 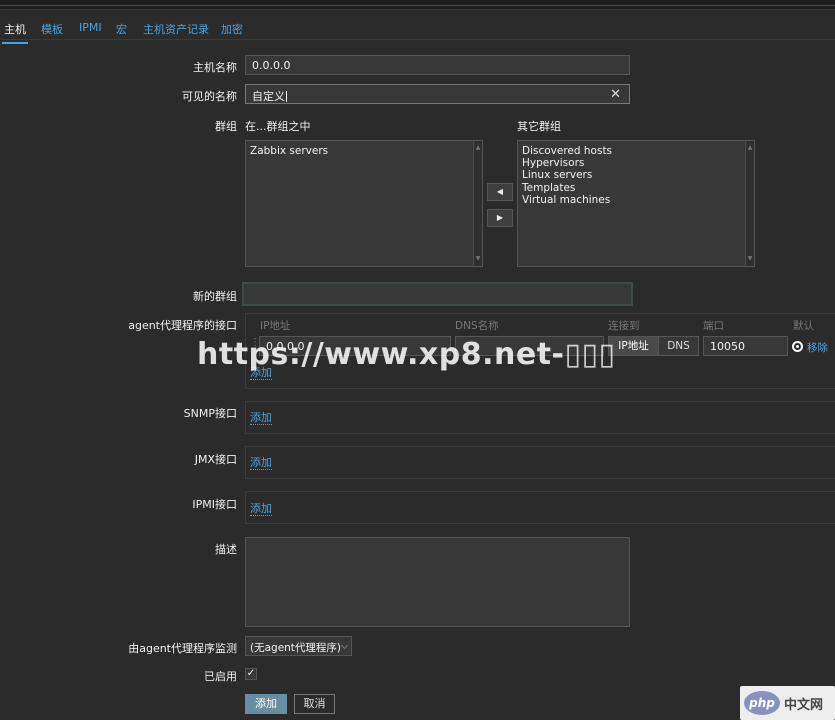 What do you see at coordinates (275, 326) in the screenshot?
I see `ip-column-header: IP地址` at bounding box center [275, 326].